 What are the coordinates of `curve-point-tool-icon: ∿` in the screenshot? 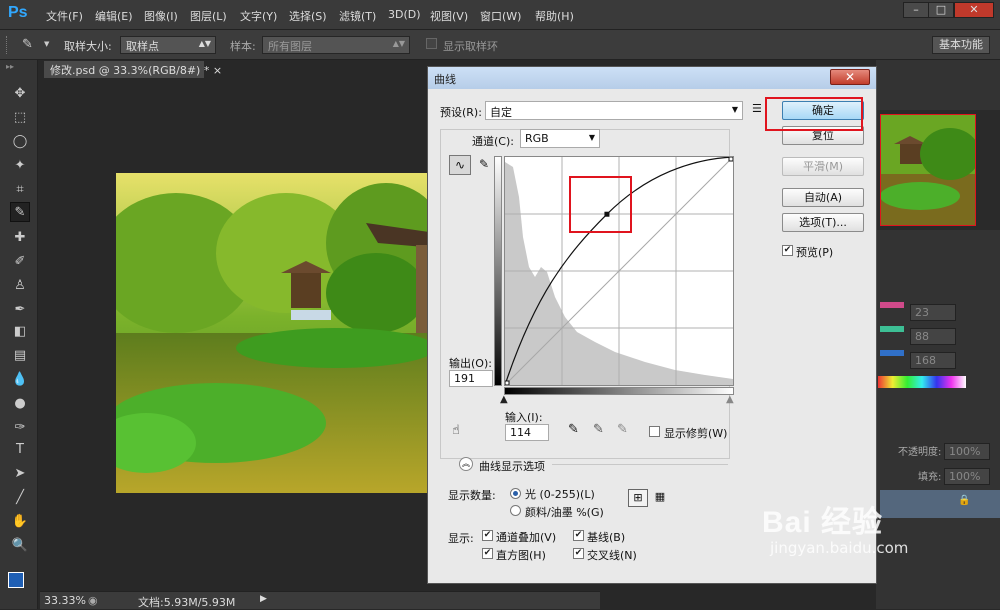 It's located at (460, 165).